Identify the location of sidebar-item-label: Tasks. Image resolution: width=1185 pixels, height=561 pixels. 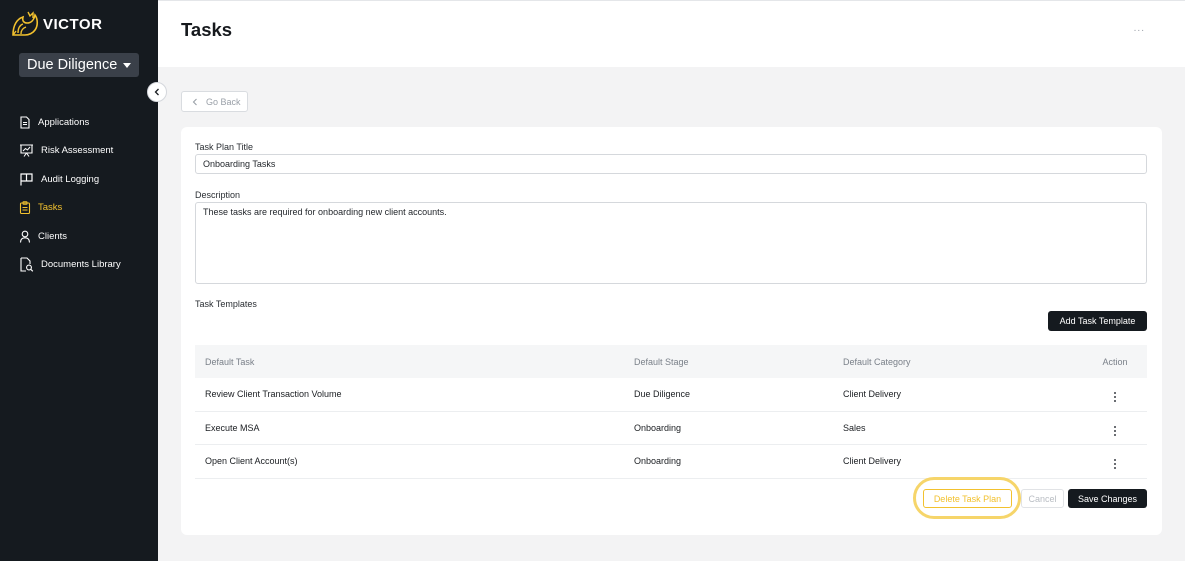
(50, 208).